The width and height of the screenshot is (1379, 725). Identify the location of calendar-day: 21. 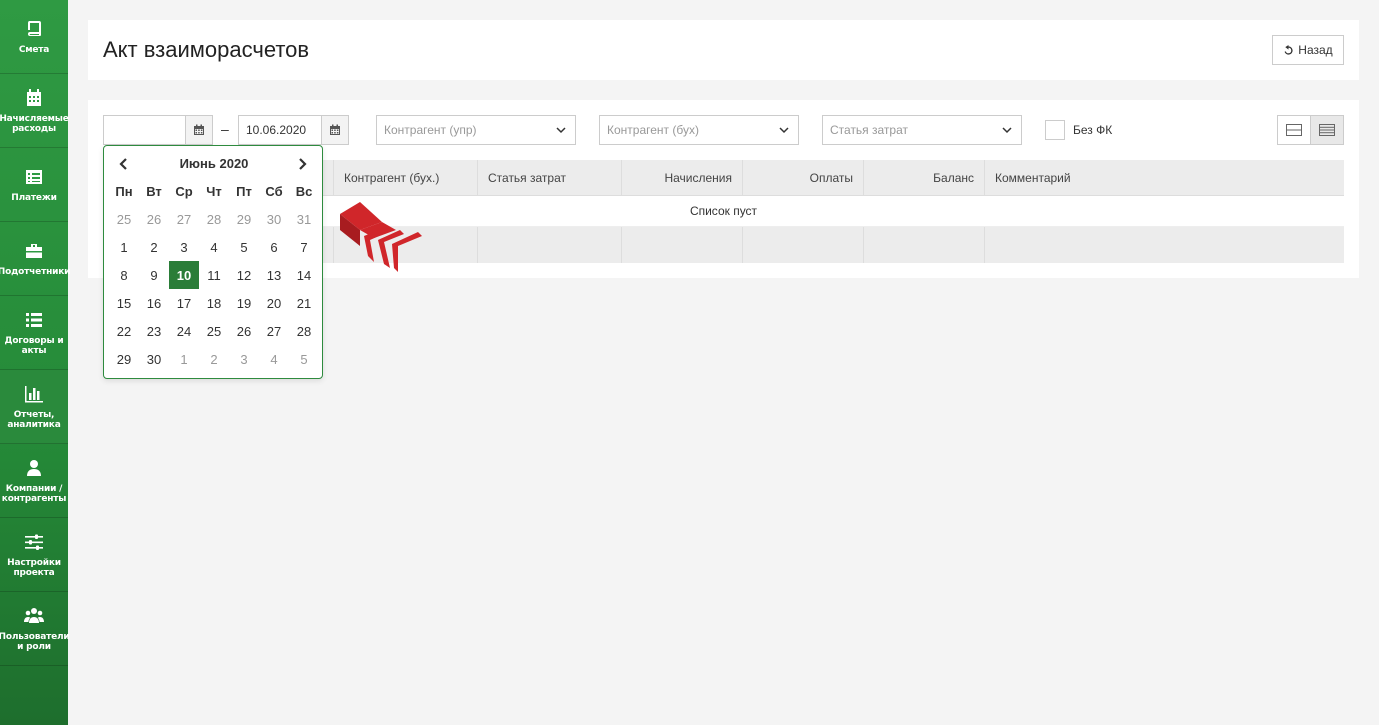
(304, 303).